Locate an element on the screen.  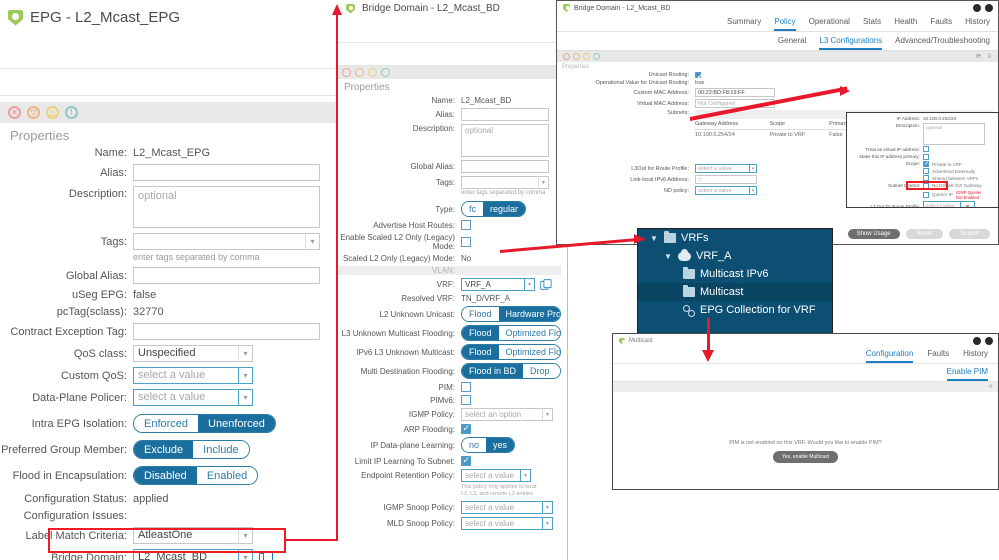
critical-fault-icon: ✕ is located at coordinates (14, 112).